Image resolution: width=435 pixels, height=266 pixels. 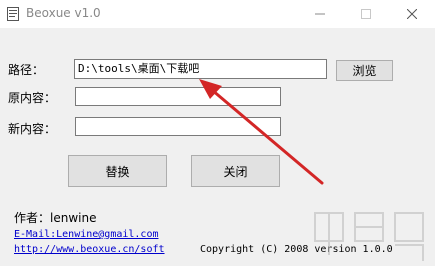 What do you see at coordinates (261, 132) in the screenshot?
I see `annotation-arrow` at bounding box center [261, 132].